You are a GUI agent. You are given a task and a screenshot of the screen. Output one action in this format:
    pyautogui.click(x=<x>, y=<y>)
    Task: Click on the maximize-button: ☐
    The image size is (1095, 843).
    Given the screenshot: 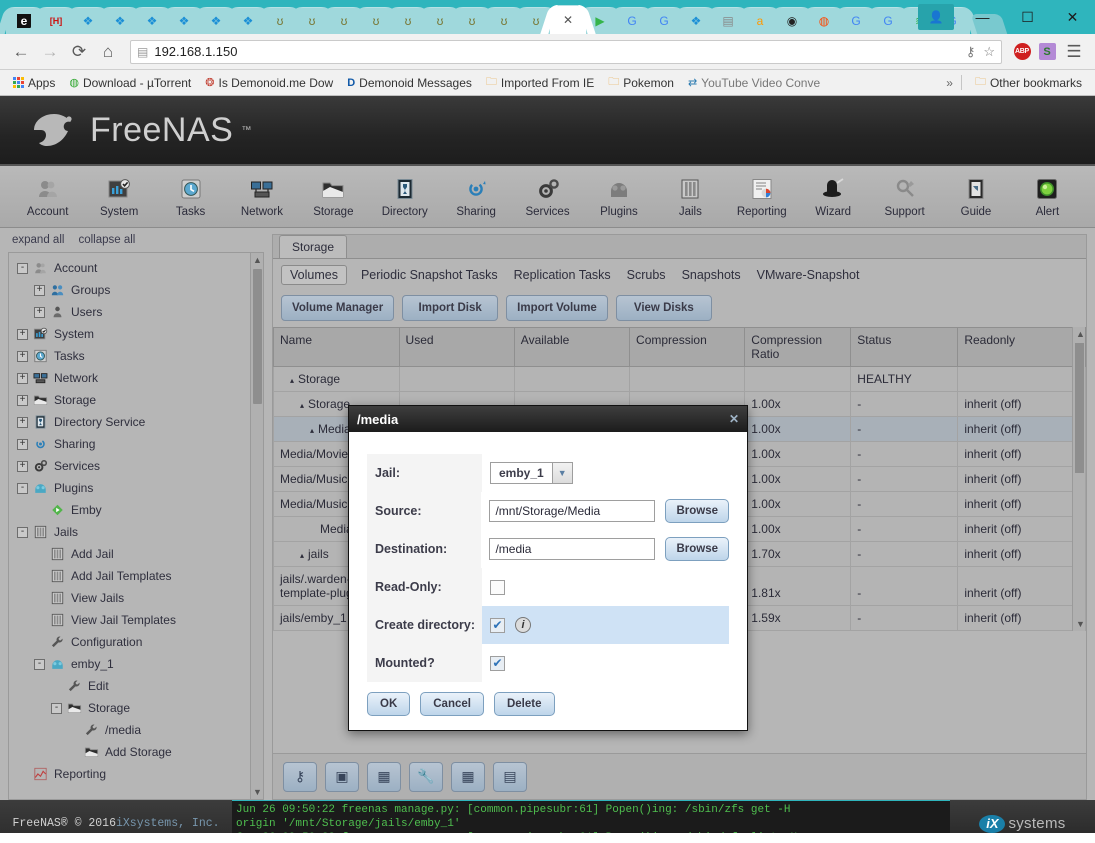 What is the action you would take?
    pyautogui.click(x=1027, y=17)
    